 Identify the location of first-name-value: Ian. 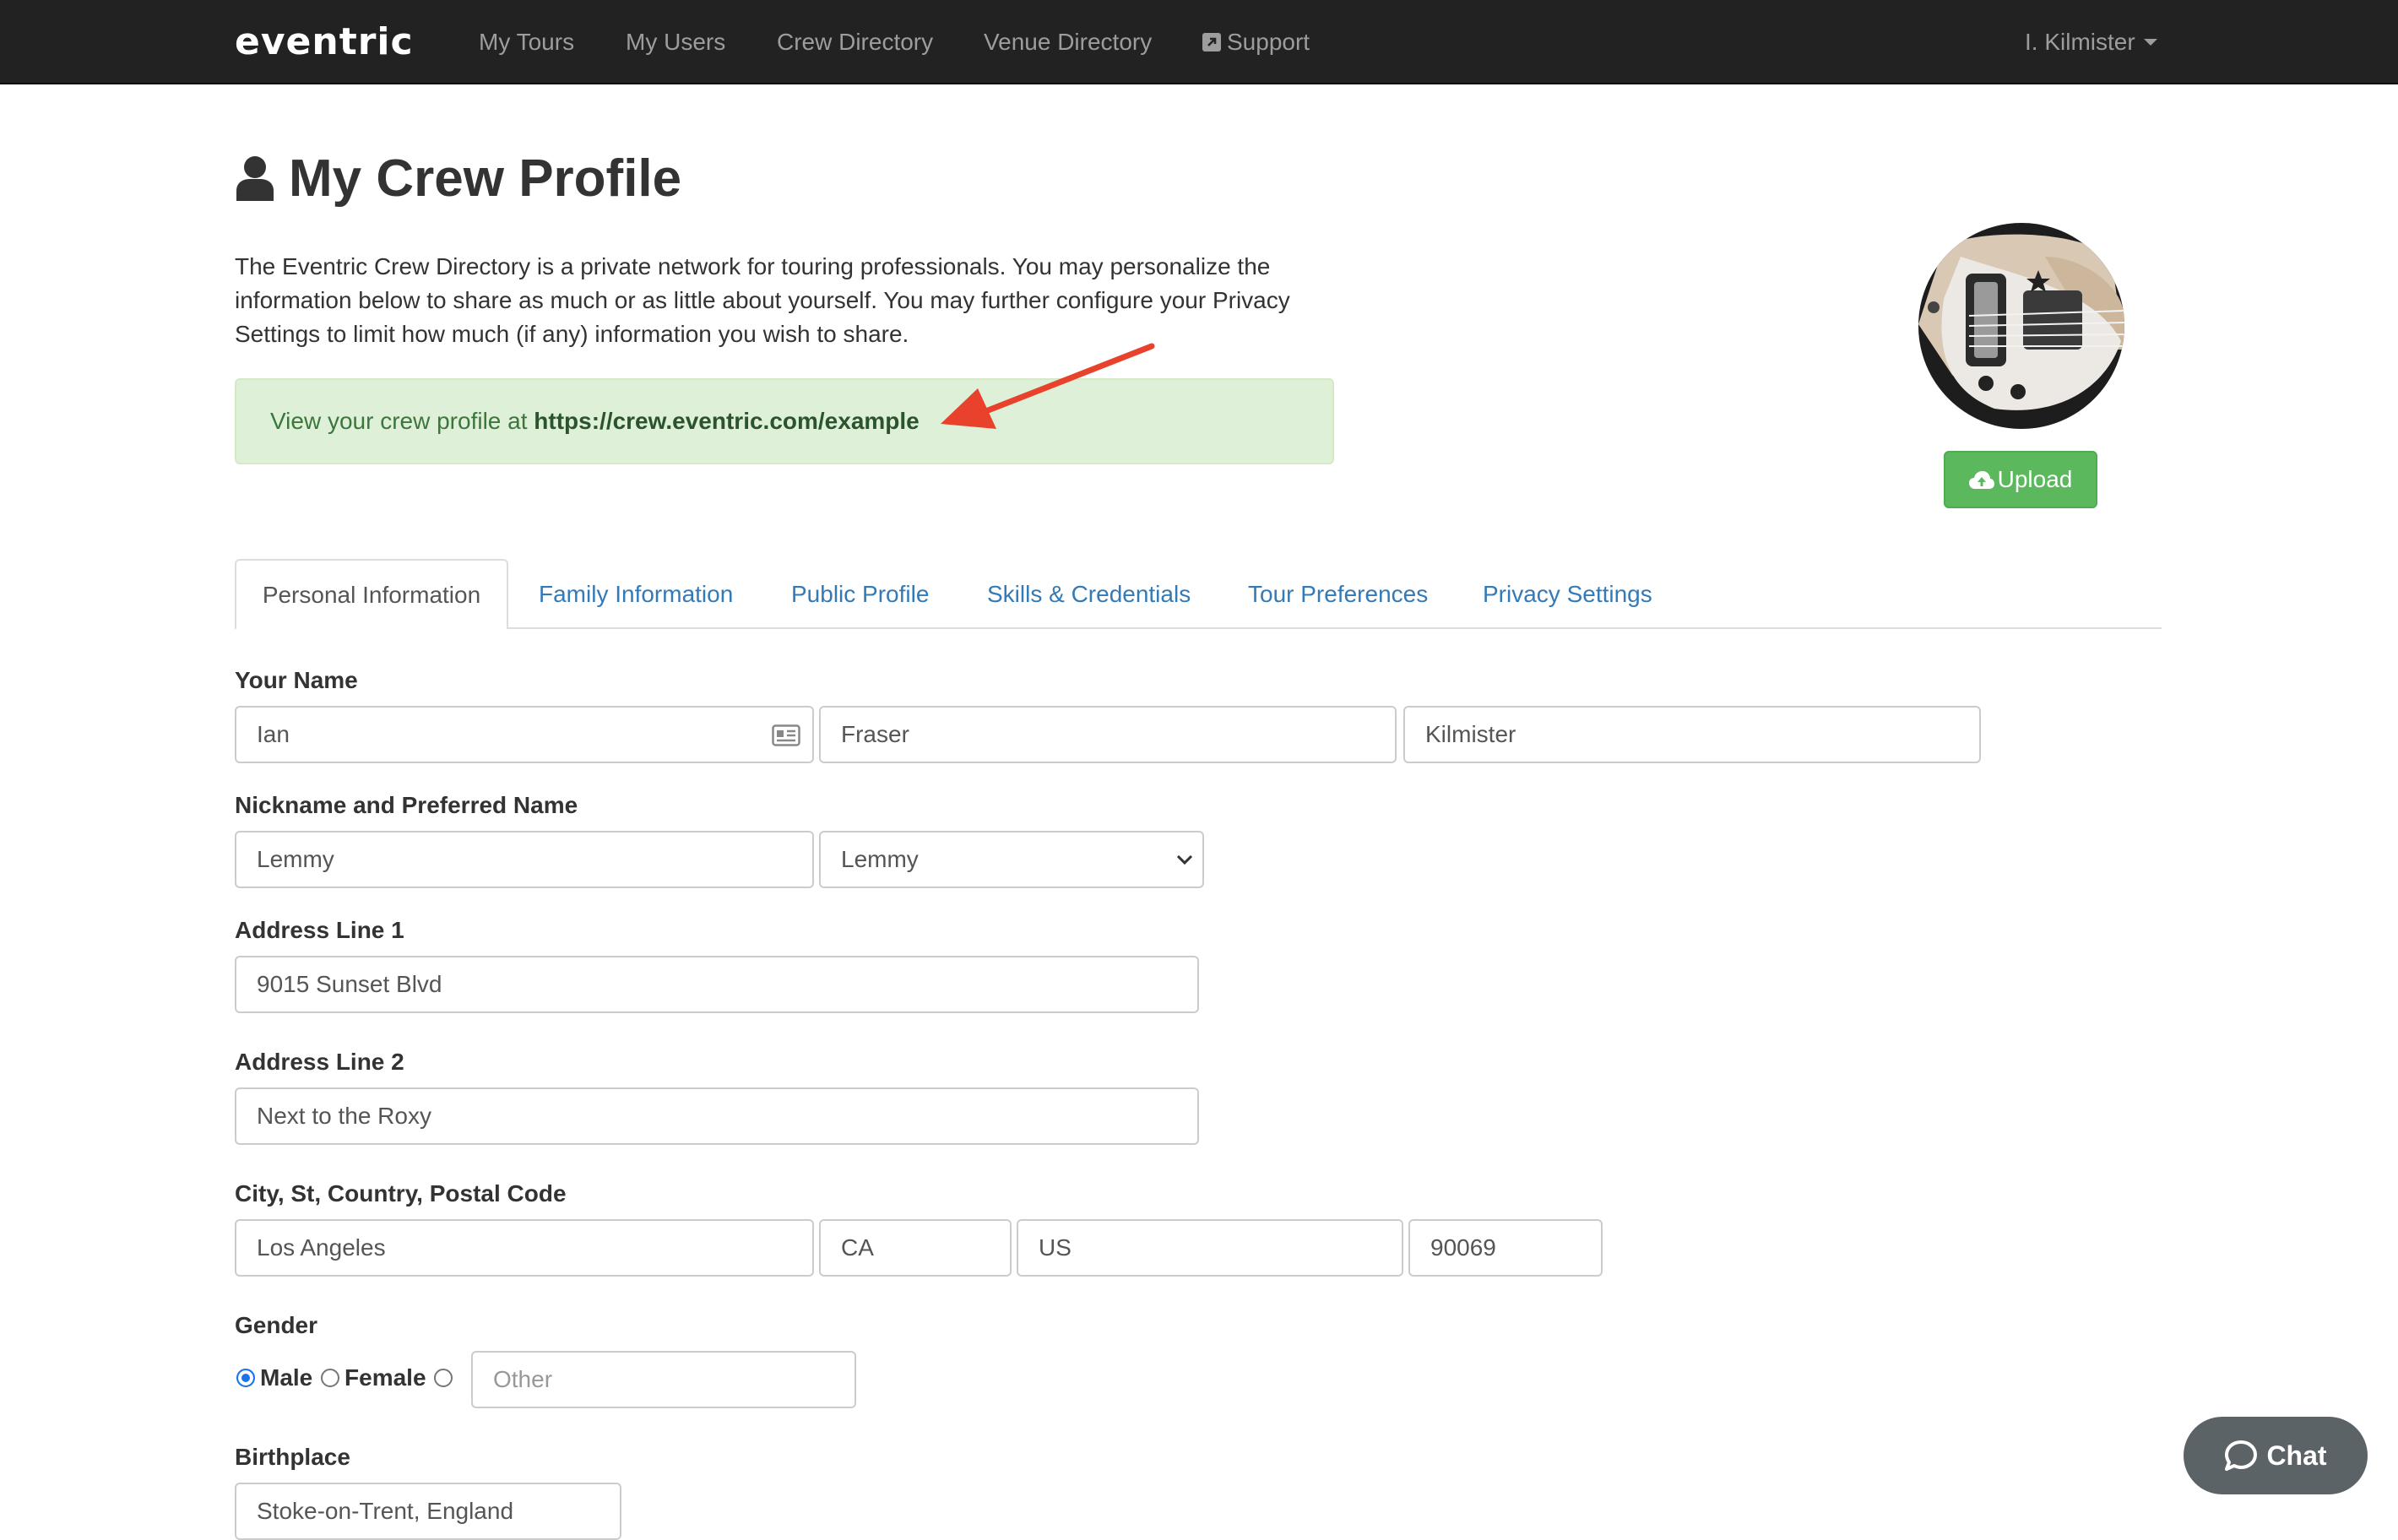
(273, 734).